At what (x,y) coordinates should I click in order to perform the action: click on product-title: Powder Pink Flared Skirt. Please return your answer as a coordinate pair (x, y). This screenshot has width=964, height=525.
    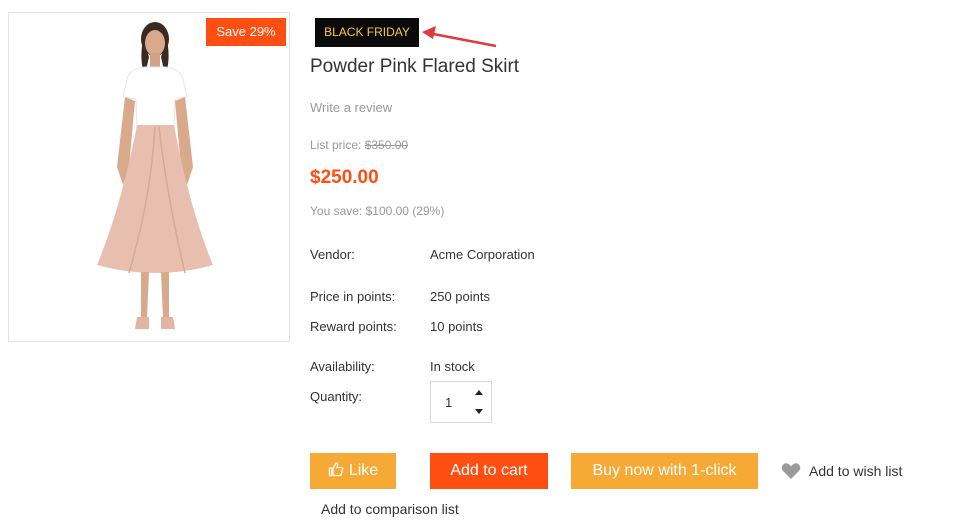
    Looking at the image, I should click on (415, 66).